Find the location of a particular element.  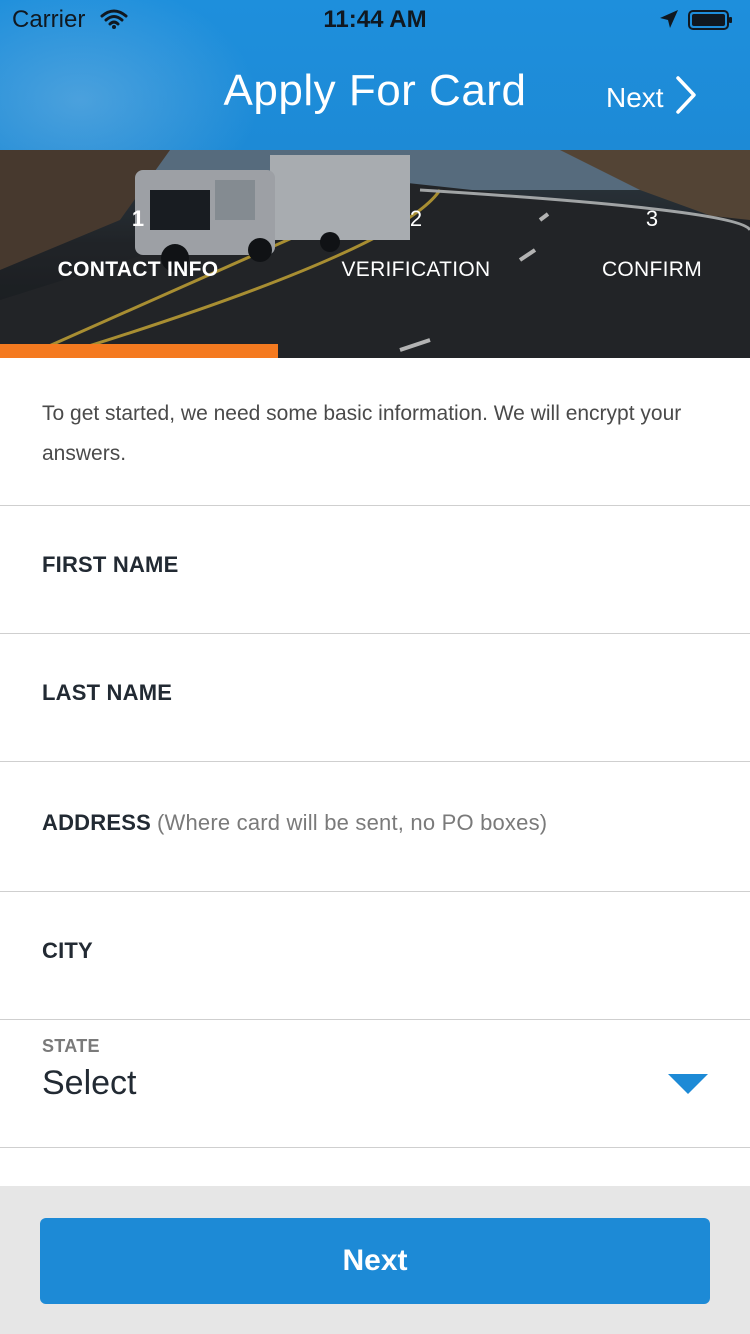

header-next-button: Next is located at coordinates (652, 98).